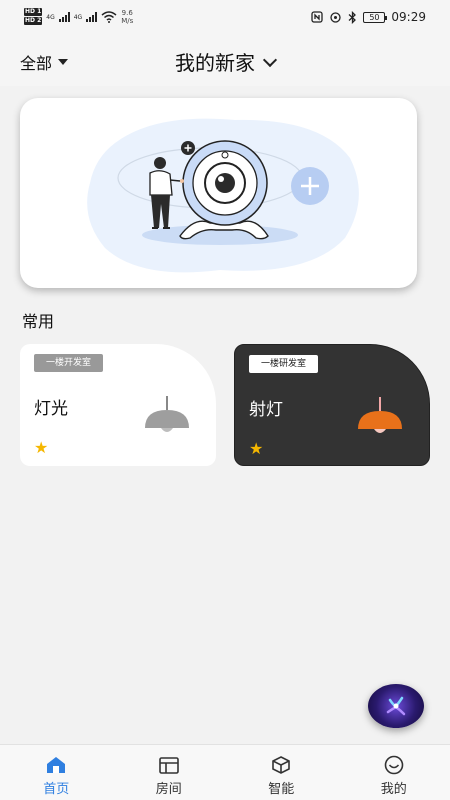  I want to click on room-icon, so click(168, 765).